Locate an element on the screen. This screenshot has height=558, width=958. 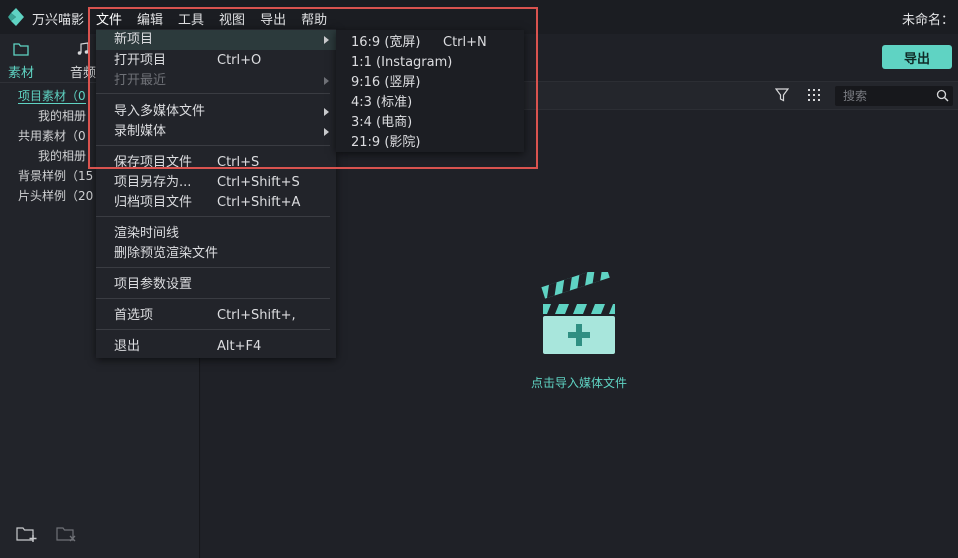
menu-item-label: 保存项目文件 is located at coordinates (153, 162).